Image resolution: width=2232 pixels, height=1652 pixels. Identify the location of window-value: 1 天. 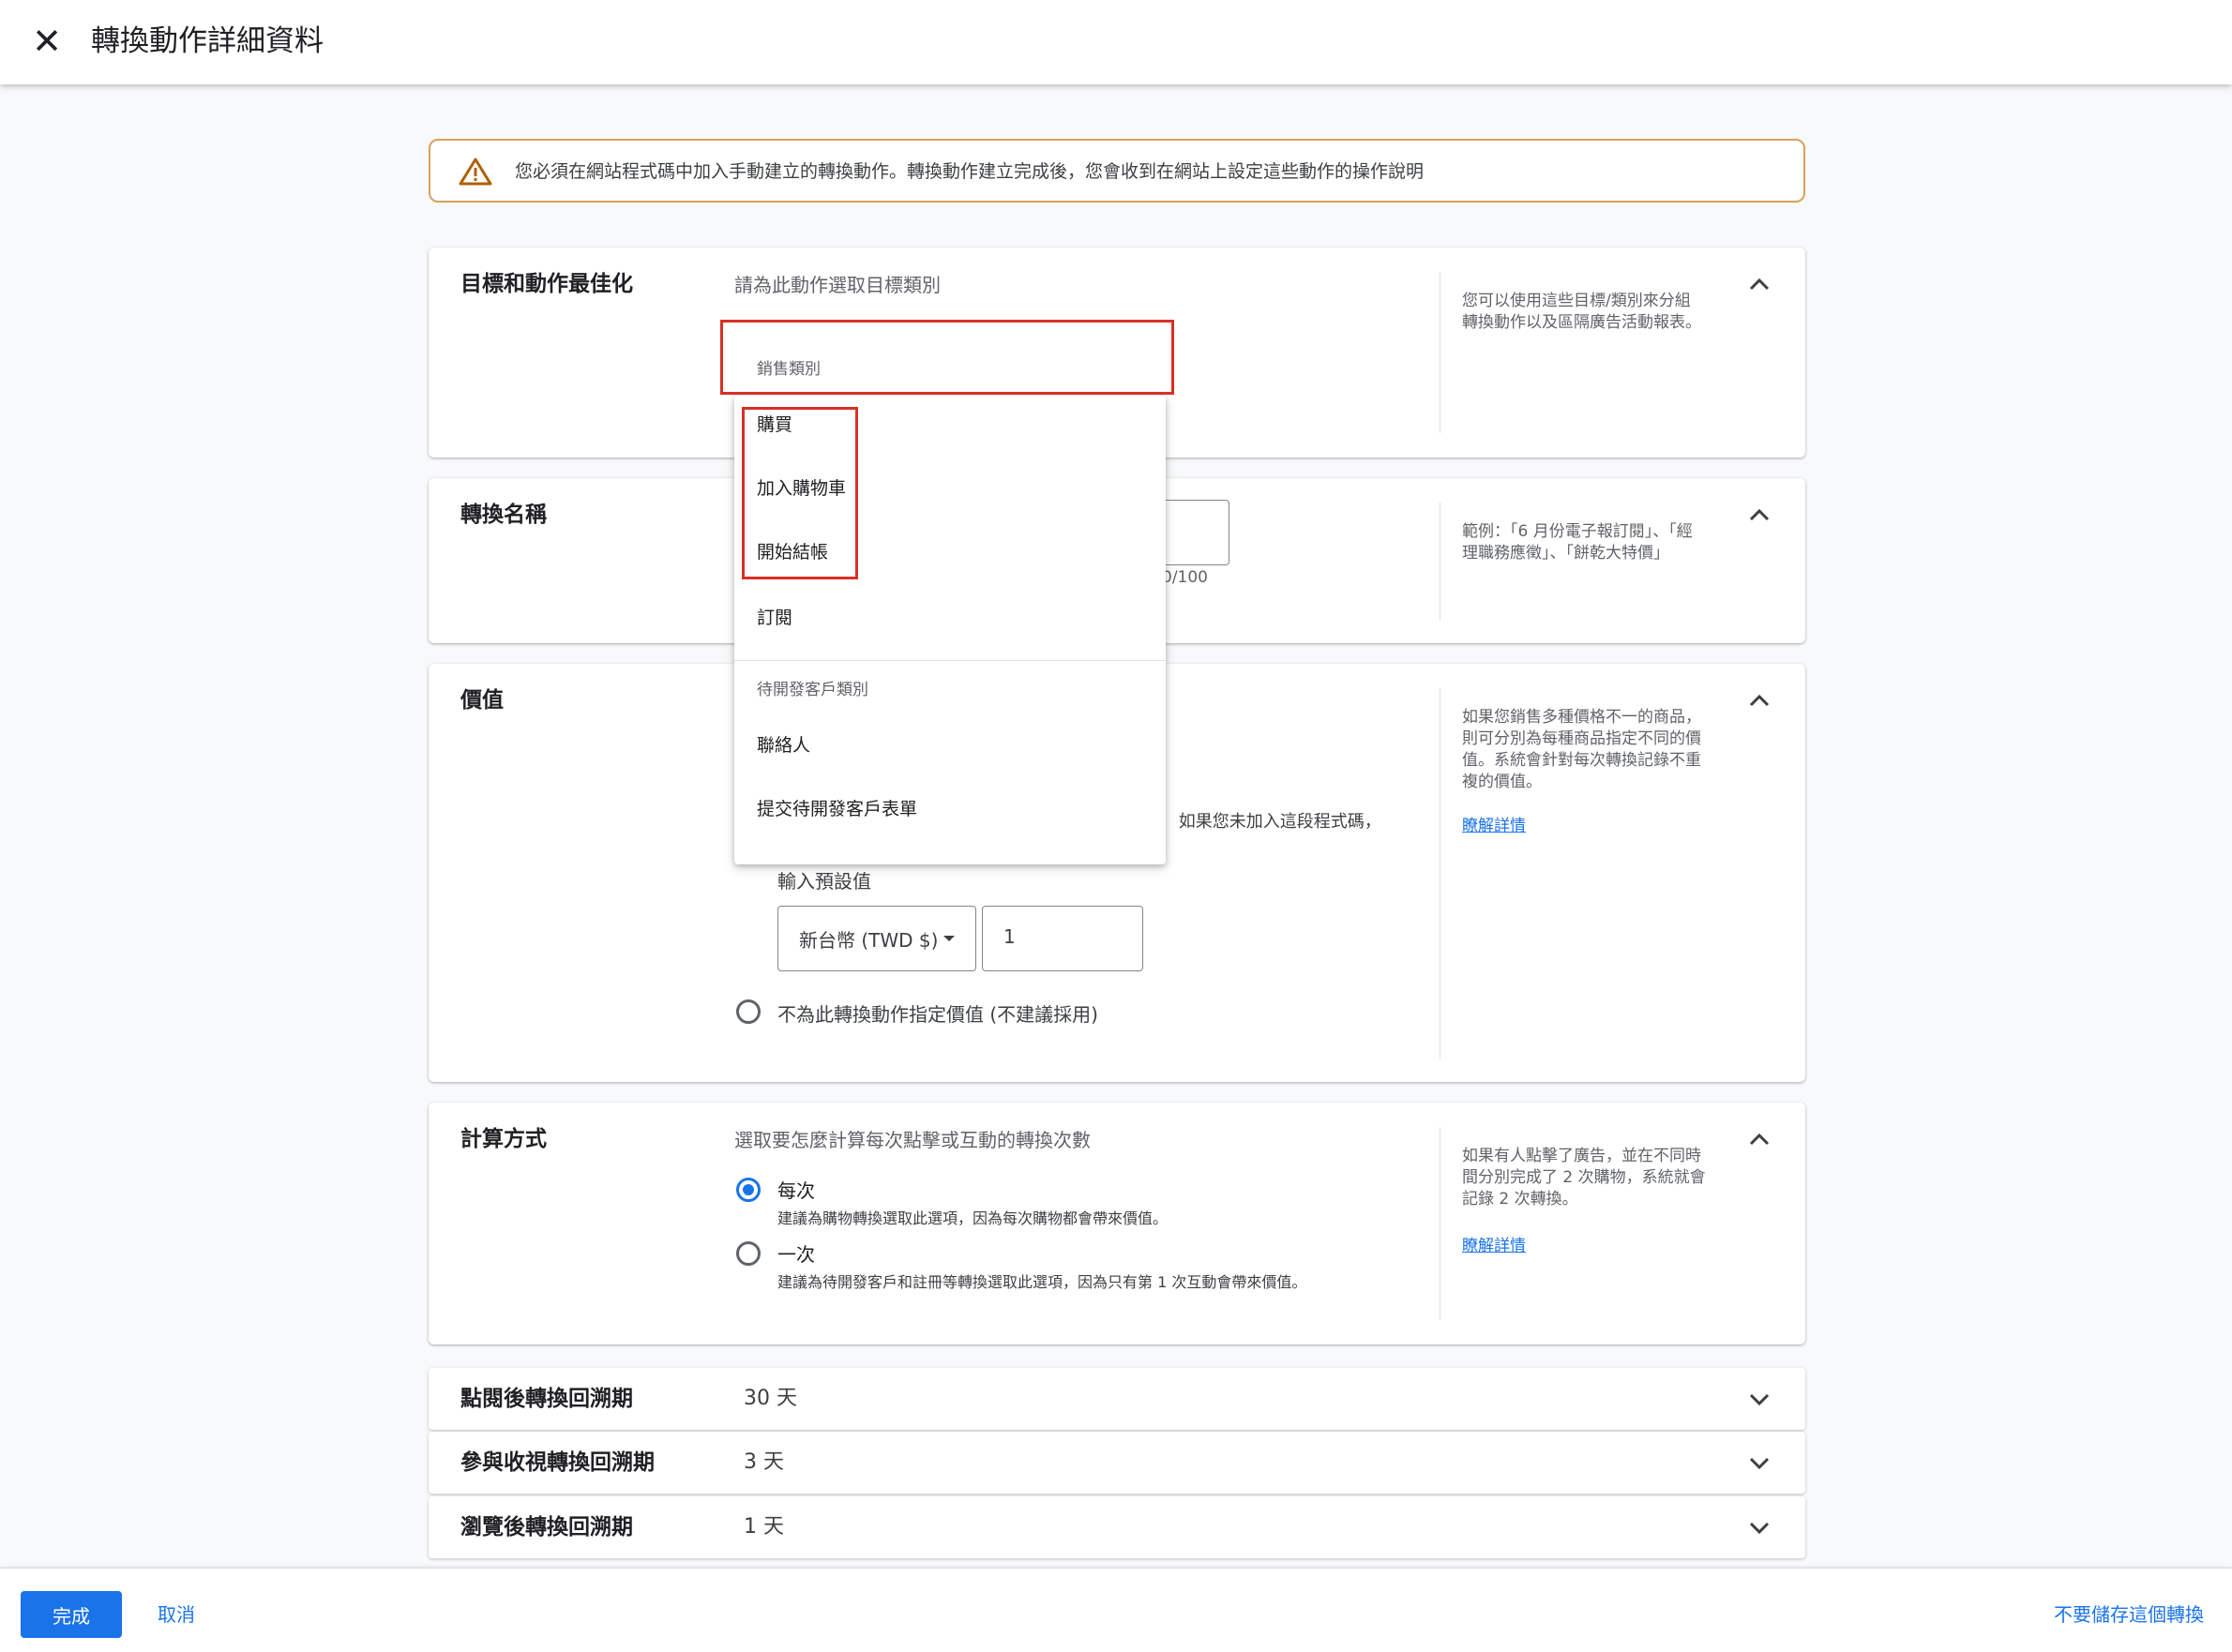
(764, 1527).